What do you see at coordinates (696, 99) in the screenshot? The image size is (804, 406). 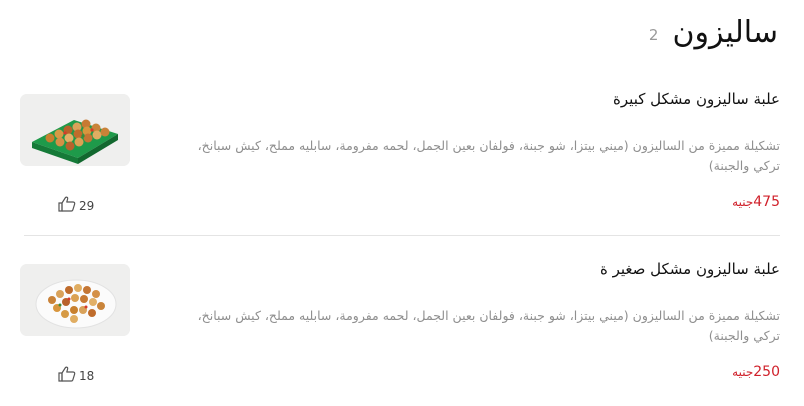 I see `product-name: علبة ساليزون مشكل كبيرة` at bounding box center [696, 99].